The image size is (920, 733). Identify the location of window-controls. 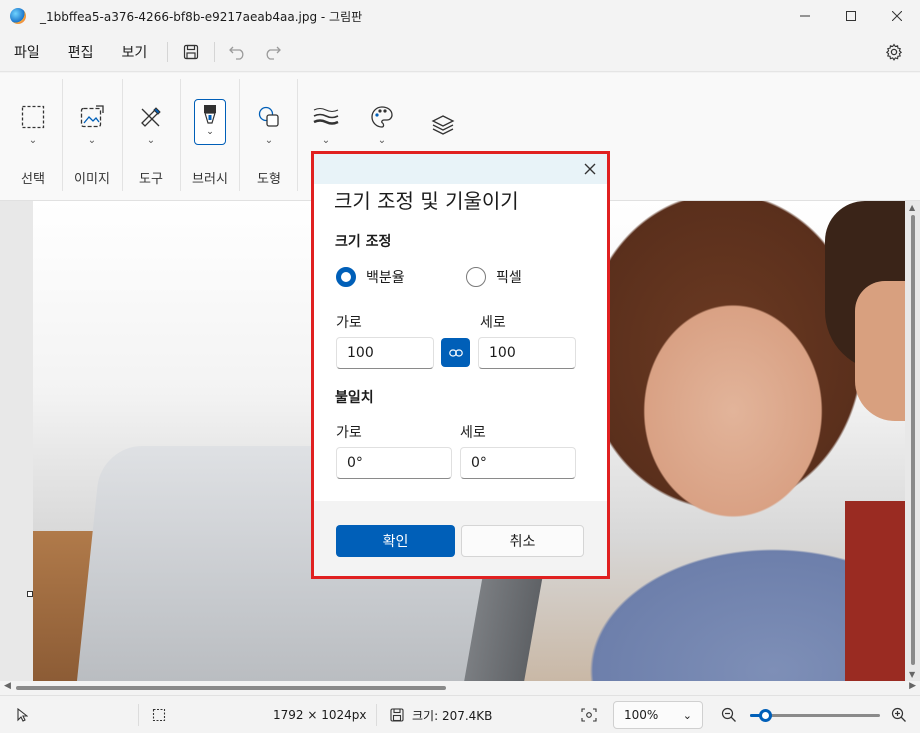
(851, 16).